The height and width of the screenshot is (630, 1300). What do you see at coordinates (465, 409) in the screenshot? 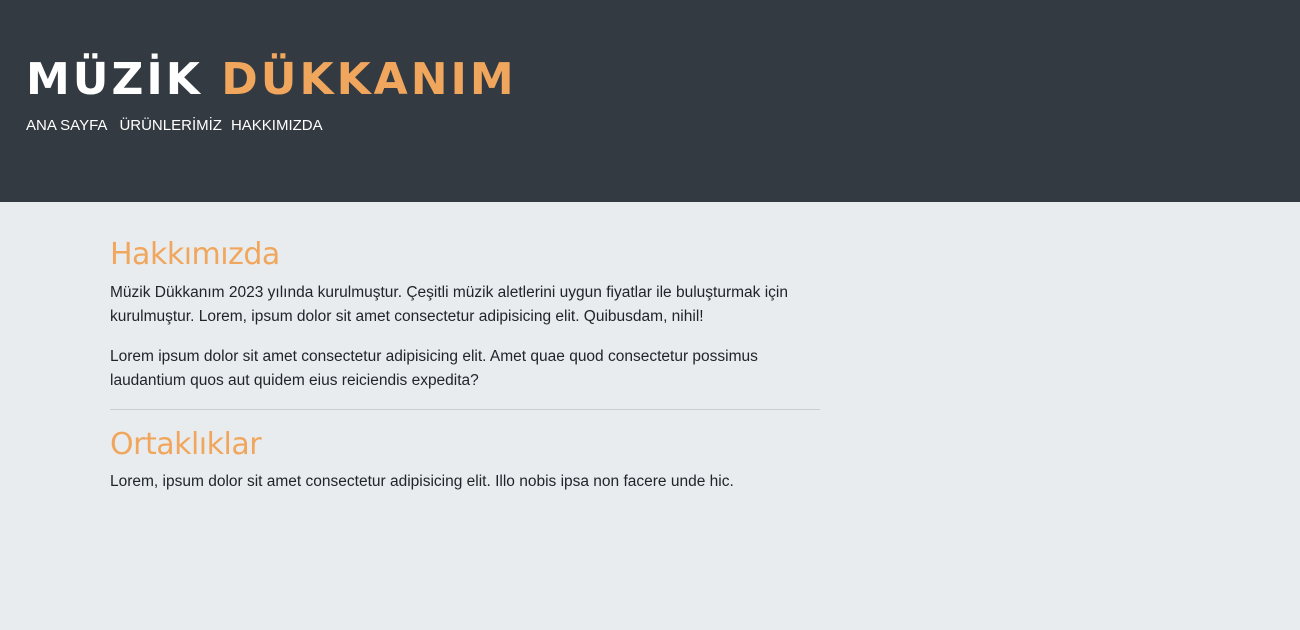
I see `section-divider` at bounding box center [465, 409].